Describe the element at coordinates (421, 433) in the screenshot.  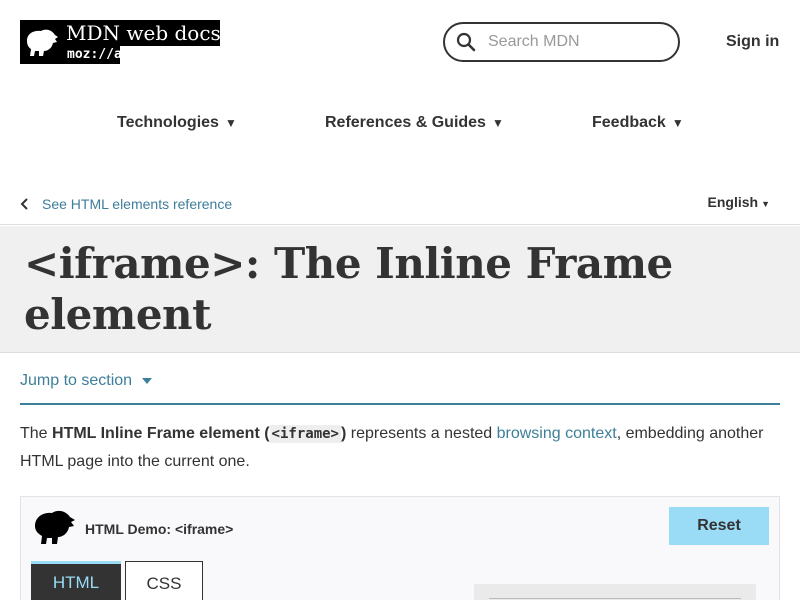
I see `intro-text-2: represents a nested` at that location.